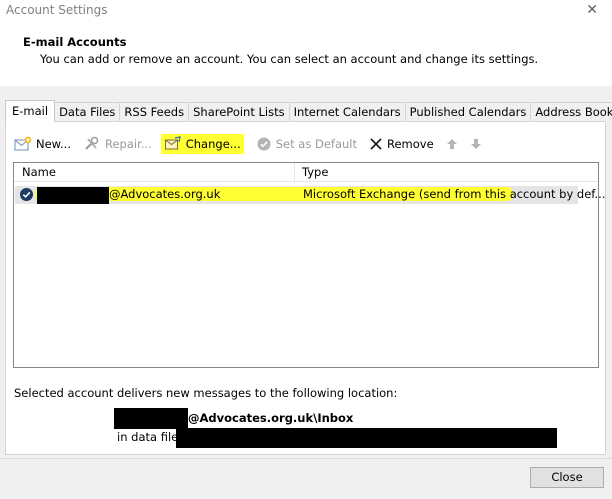  What do you see at coordinates (410, 144) in the screenshot?
I see `remove-account-label: Remove` at bounding box center [410, 144].